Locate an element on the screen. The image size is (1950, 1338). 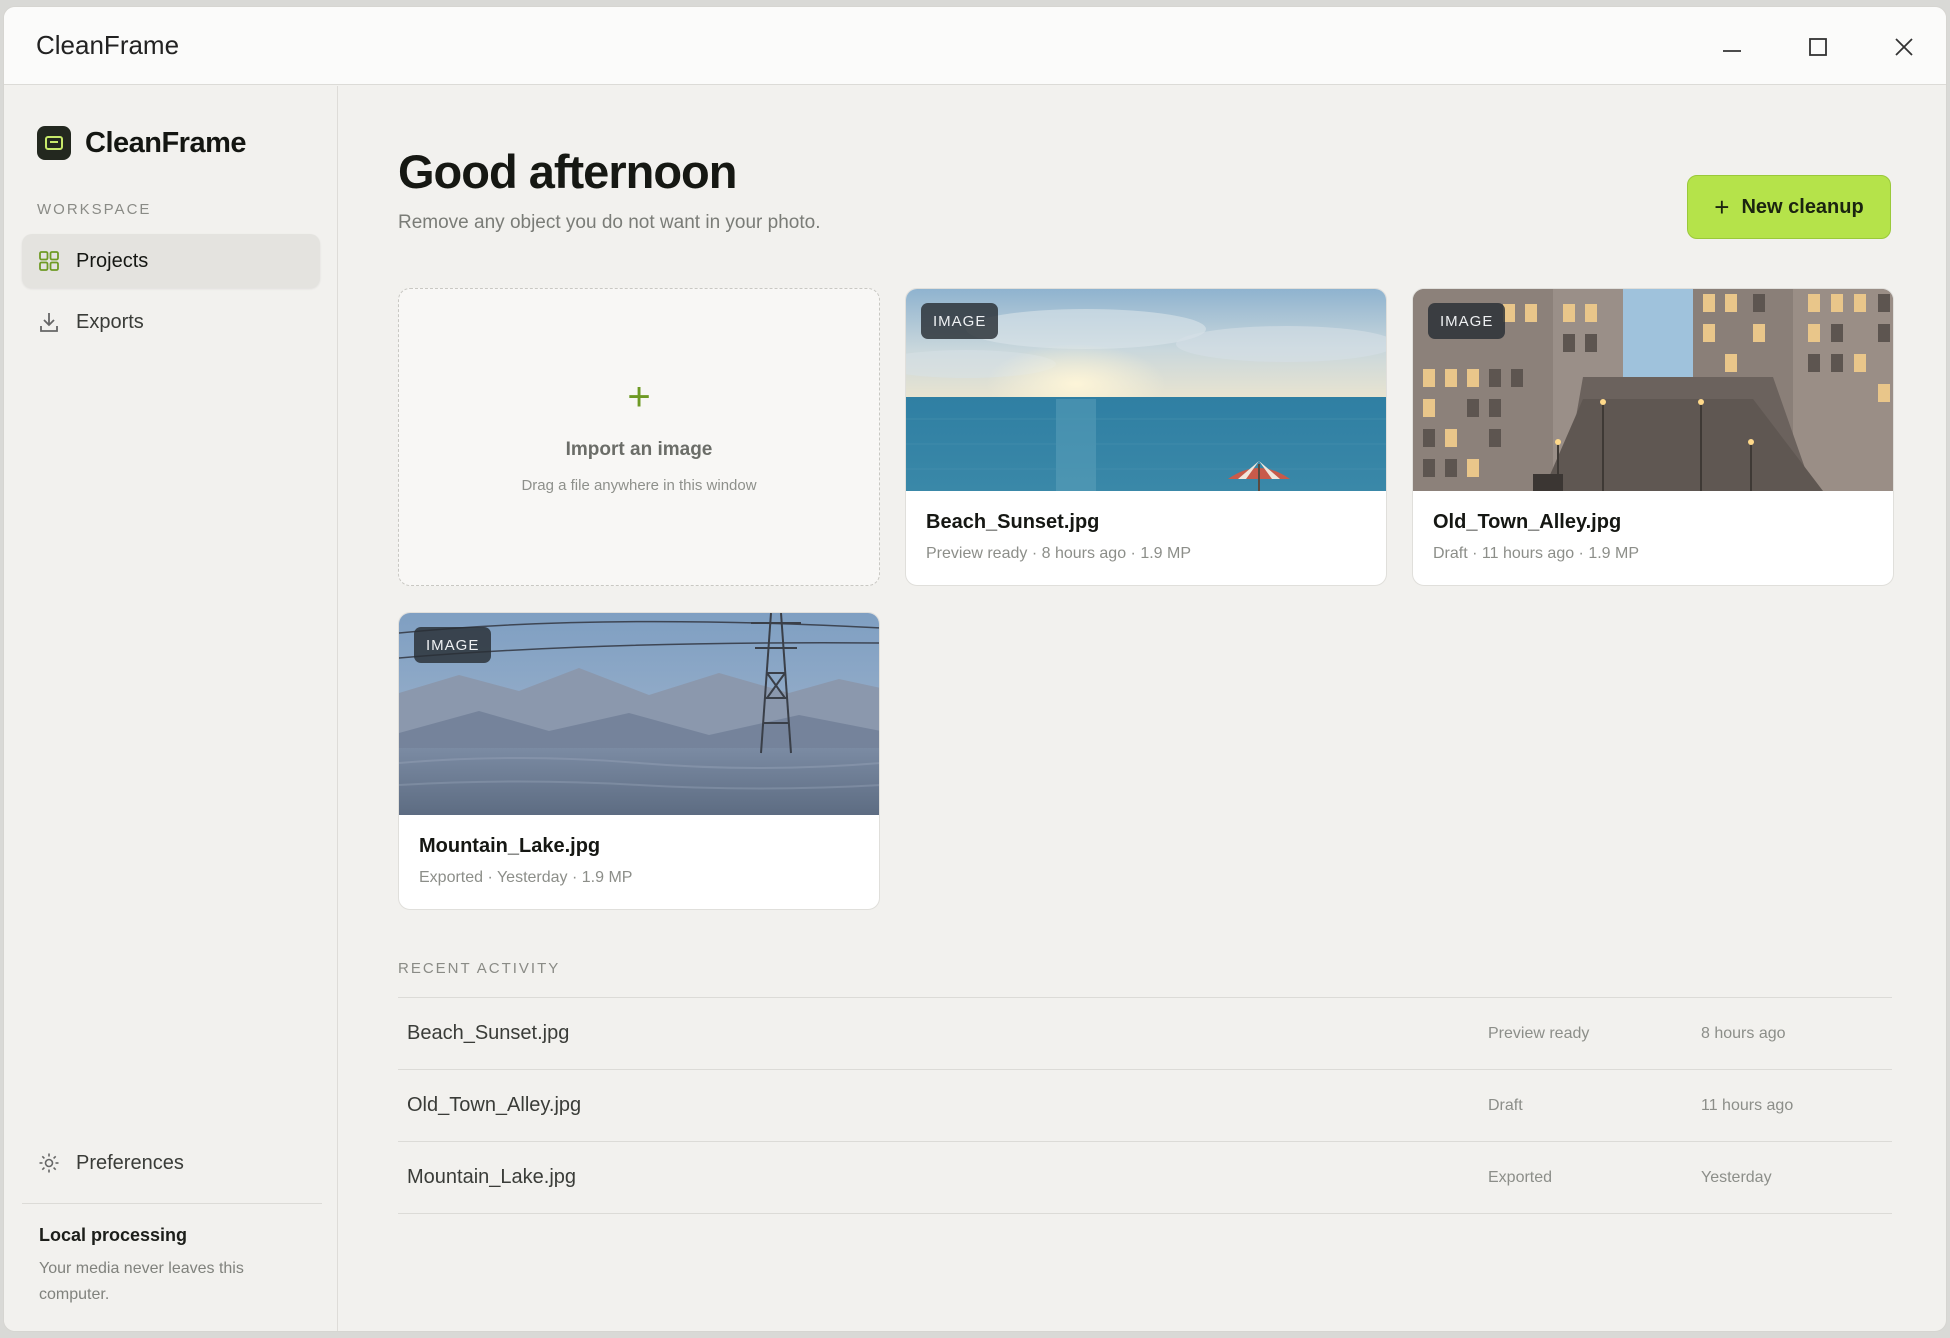
close-button is located at coordinates (1904, 47).